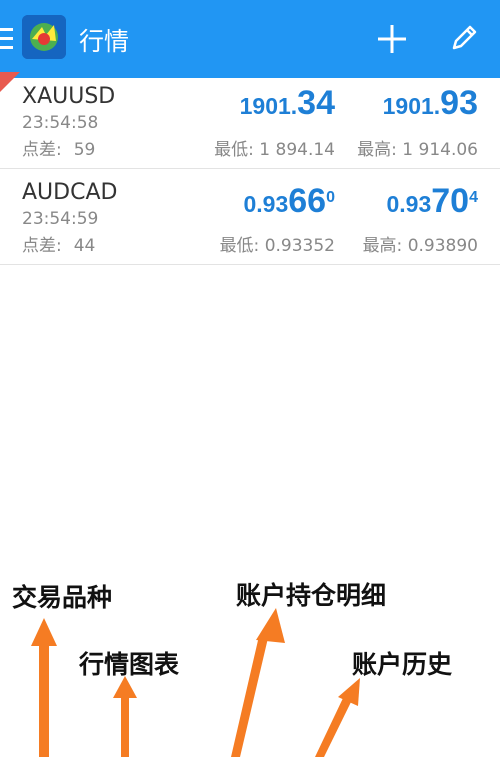 The image size is (500, 757). Describe the element at coordinates (44, 687) in the screenshot. I see `arrow-symbols` at that location.